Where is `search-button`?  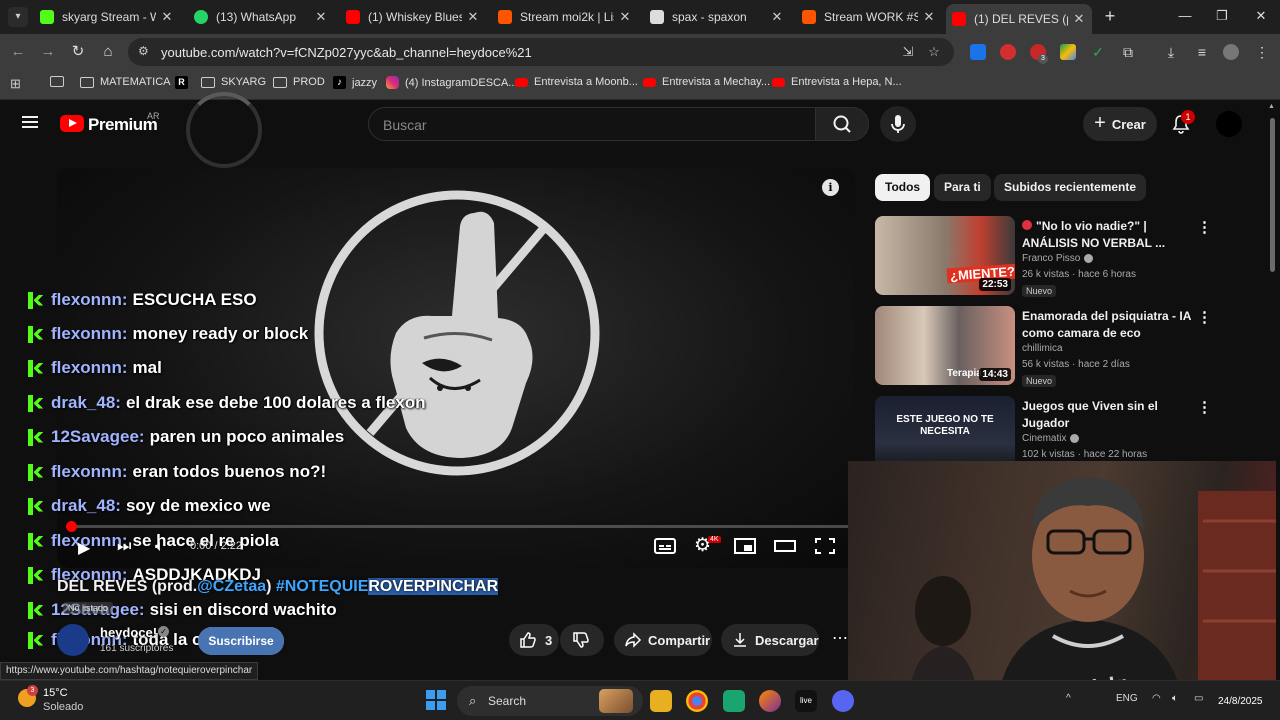 search-button is located at coordinates (842, 124).